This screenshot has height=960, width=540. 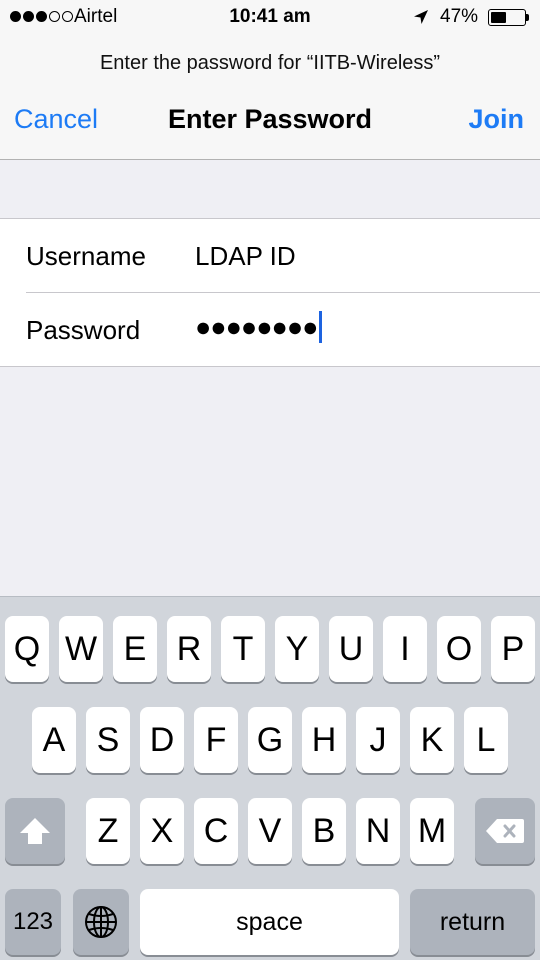 What do you see at coordinates (513, 649) in the screenshot?
I see `key-p: P` at bounding box center [513, 649].